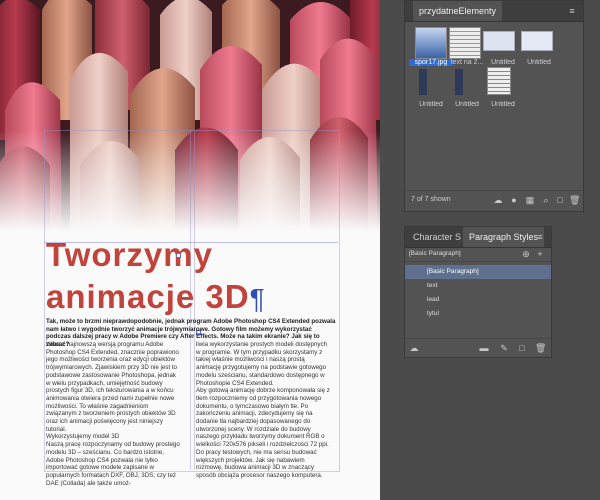 The image size is (600, 500). What do you see at coordinates (540, 254) in the screenshot?
I see `new-style-icon: +` at bounding box center [540, 254].